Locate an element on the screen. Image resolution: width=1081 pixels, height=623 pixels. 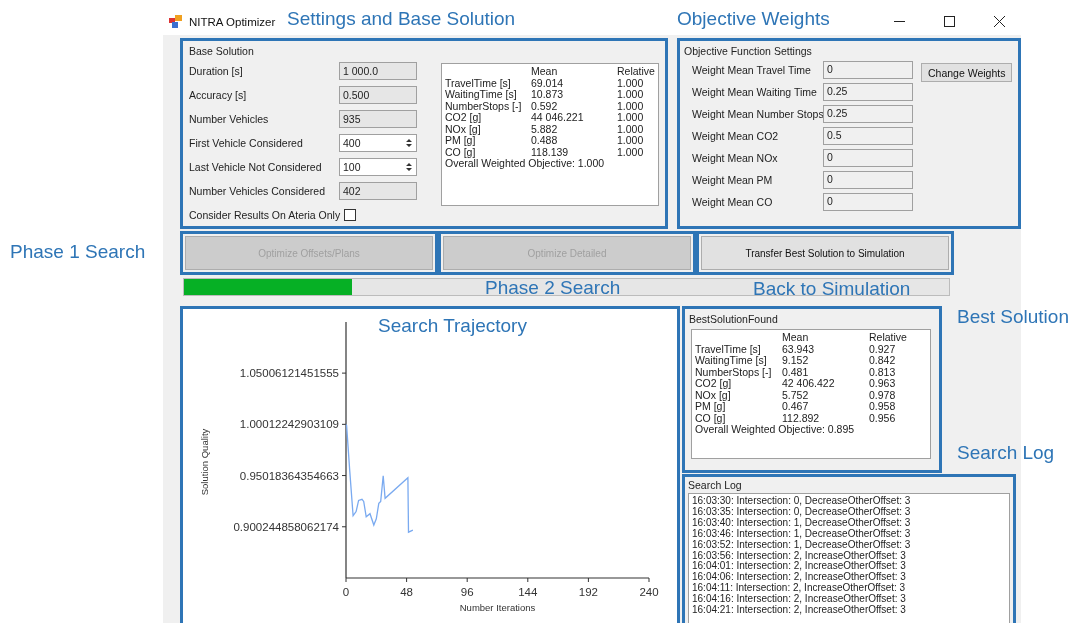
readonly-field: 1 000.0 is located at coordinates (378, 71).